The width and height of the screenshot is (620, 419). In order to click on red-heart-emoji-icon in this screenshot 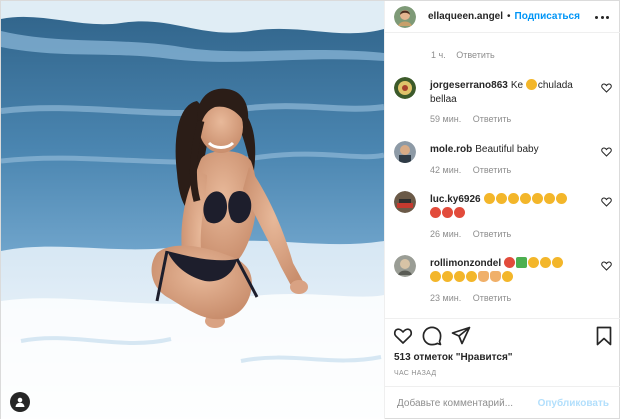, I will do `click(510, 262)`.